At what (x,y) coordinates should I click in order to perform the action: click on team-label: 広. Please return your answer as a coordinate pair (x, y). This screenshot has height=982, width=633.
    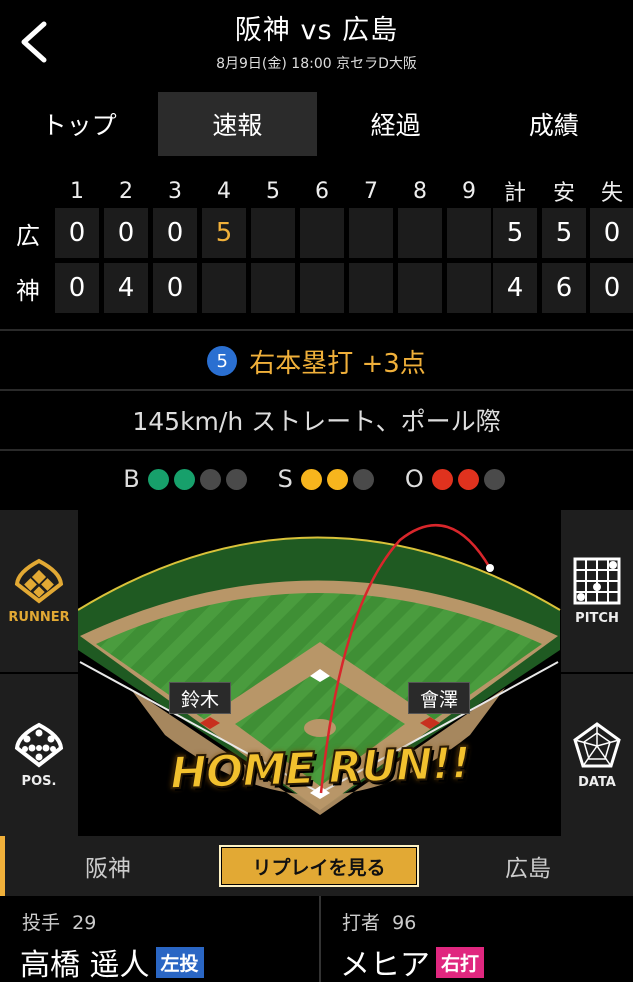
    Looking at the image, I should click on (28, 235).